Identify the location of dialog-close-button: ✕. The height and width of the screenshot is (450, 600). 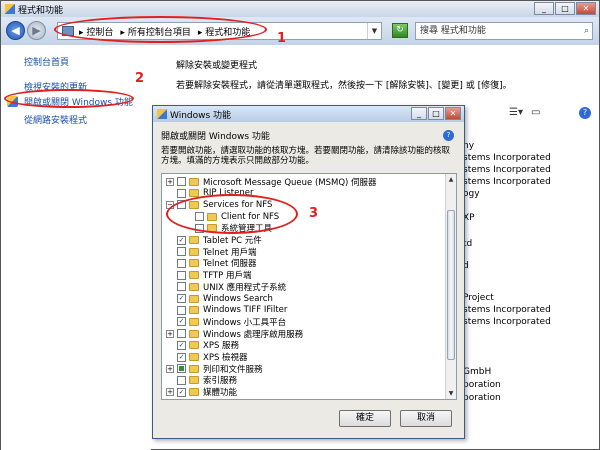
(453, 113).